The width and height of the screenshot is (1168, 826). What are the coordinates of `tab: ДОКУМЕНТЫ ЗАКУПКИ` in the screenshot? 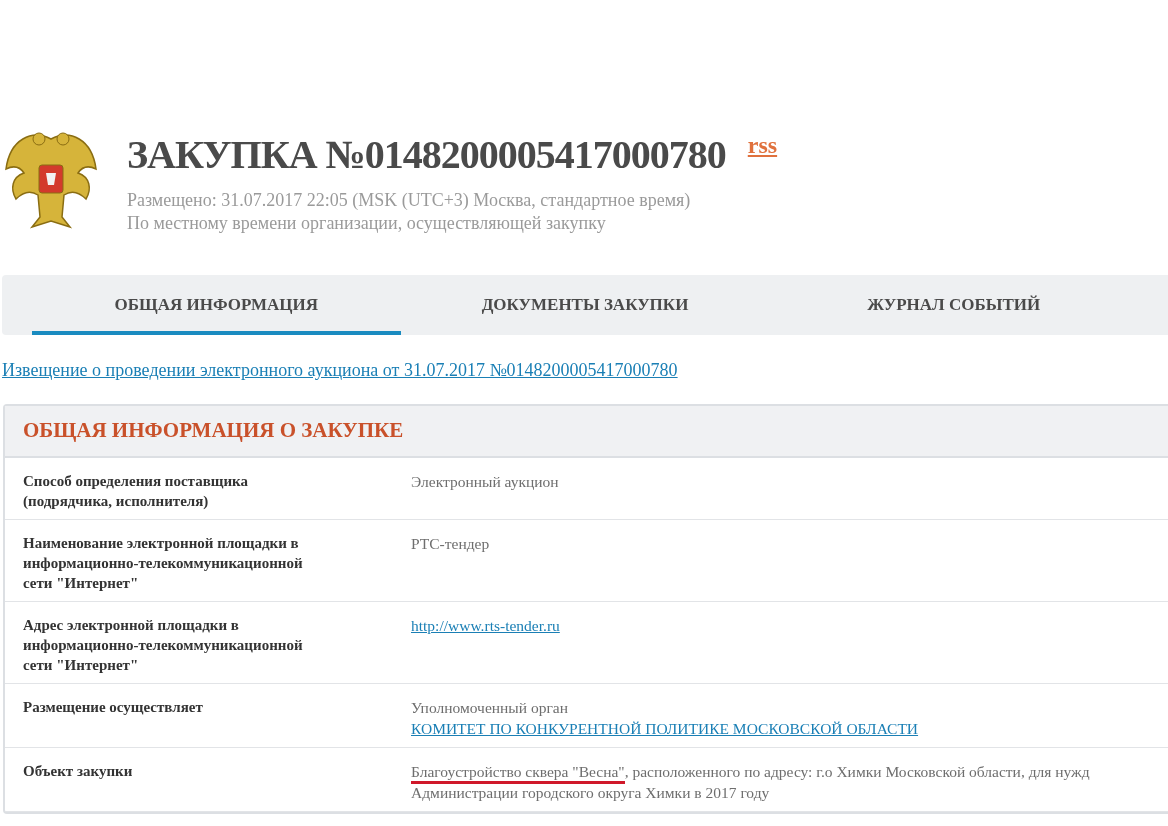 It's located at (585, 305).